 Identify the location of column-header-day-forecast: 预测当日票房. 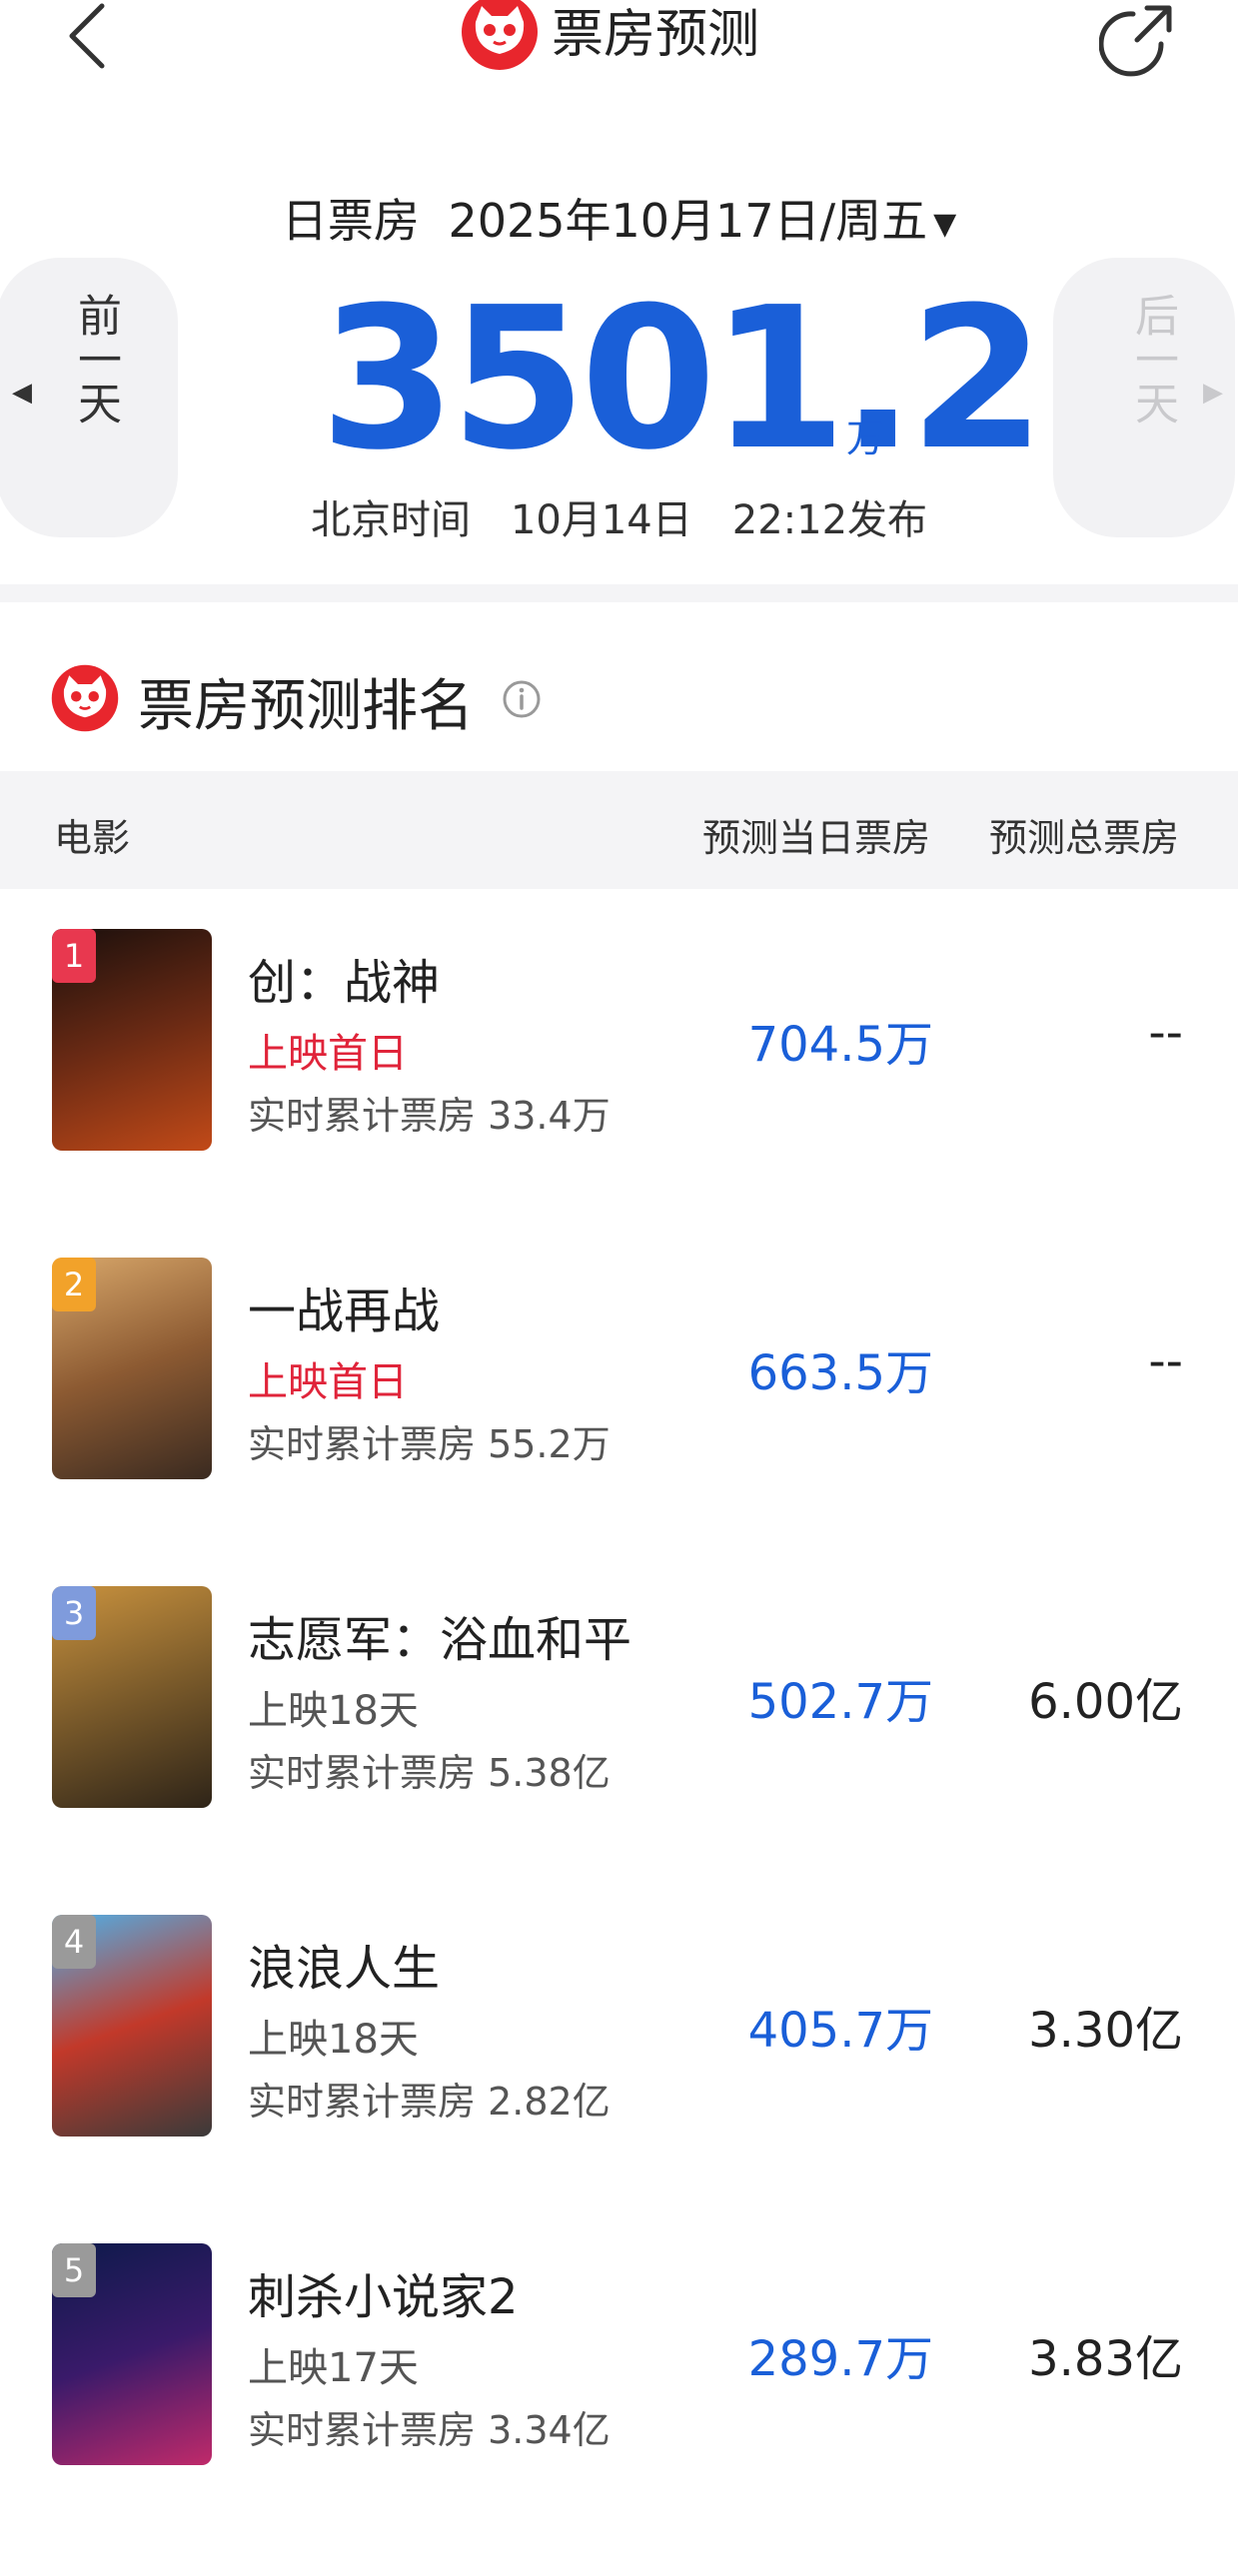
(816, 835).